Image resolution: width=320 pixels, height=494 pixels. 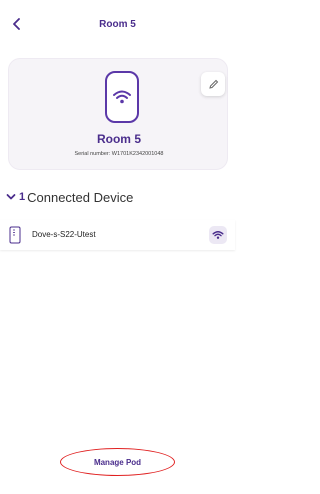 I want to click on section-title: Connected Device, so click(x=80, y=197).